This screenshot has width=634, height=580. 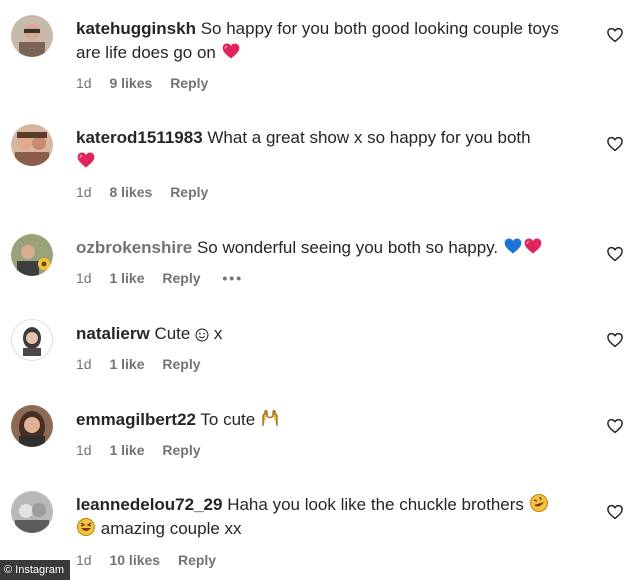 What do you see at coordinates (232, 278) in the screenshot?
I see `more-options-icon: •••` at bounding box center [232, 278].